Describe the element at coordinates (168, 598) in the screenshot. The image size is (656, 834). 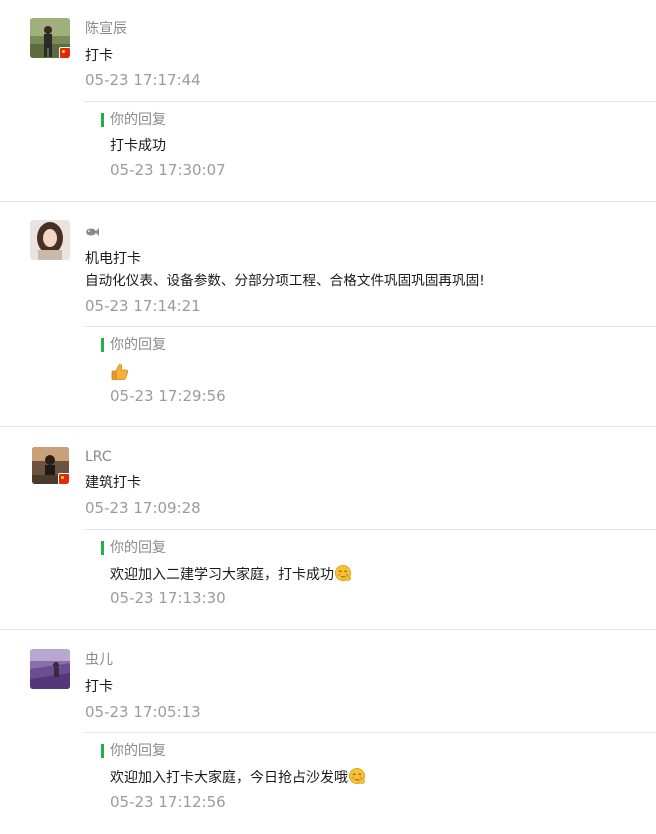
I see `reply-time: 05-23 17:13:30` at that location.